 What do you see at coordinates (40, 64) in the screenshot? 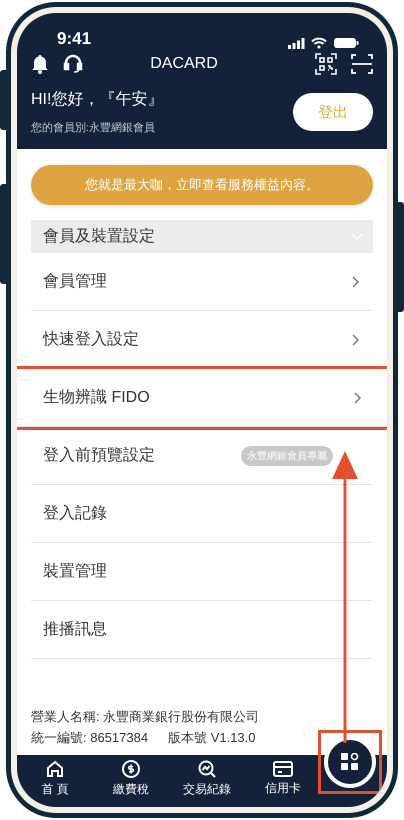
I see `bell-icon` at bounding box center [40, 64].